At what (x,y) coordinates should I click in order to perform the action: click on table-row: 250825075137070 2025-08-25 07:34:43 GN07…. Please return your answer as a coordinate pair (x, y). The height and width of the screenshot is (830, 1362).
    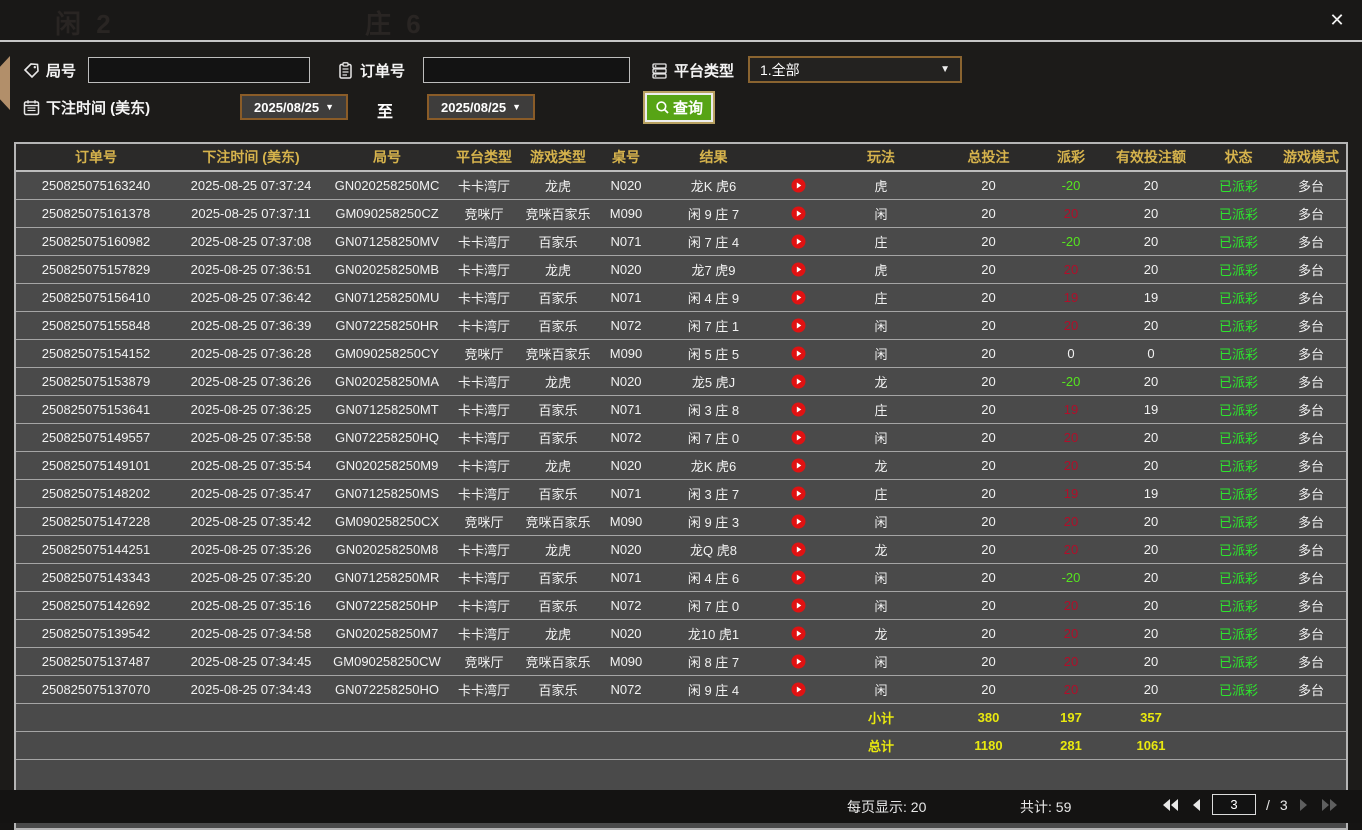
    Looking at the image, I should click on (681, 690).